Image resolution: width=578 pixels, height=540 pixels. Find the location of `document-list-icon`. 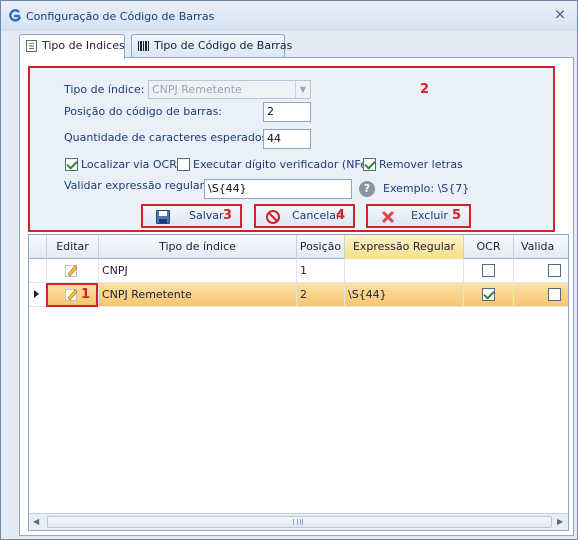

document-list-icon is located at coordinates (31, 46).